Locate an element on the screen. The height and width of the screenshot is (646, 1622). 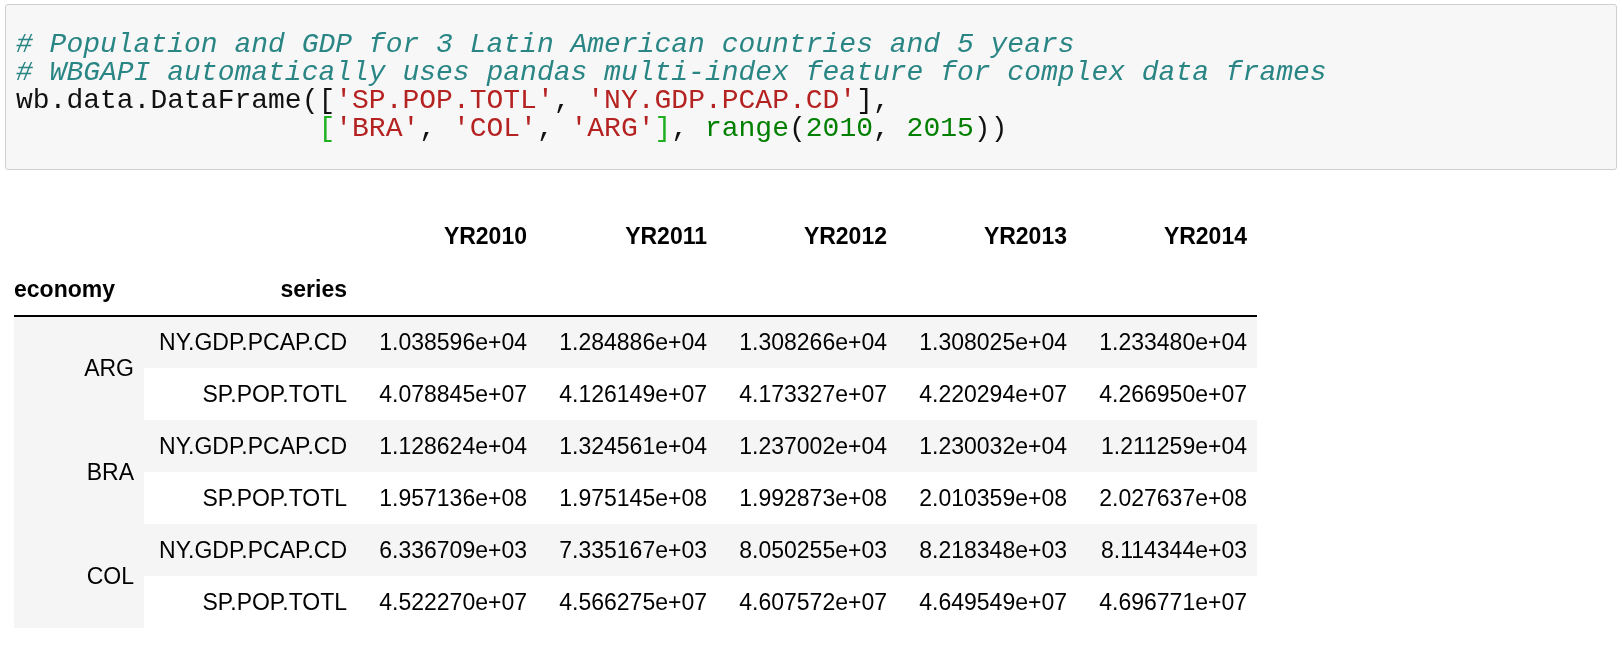
table-cell: 1.284886e+04 is located at coordinates (627, 342).